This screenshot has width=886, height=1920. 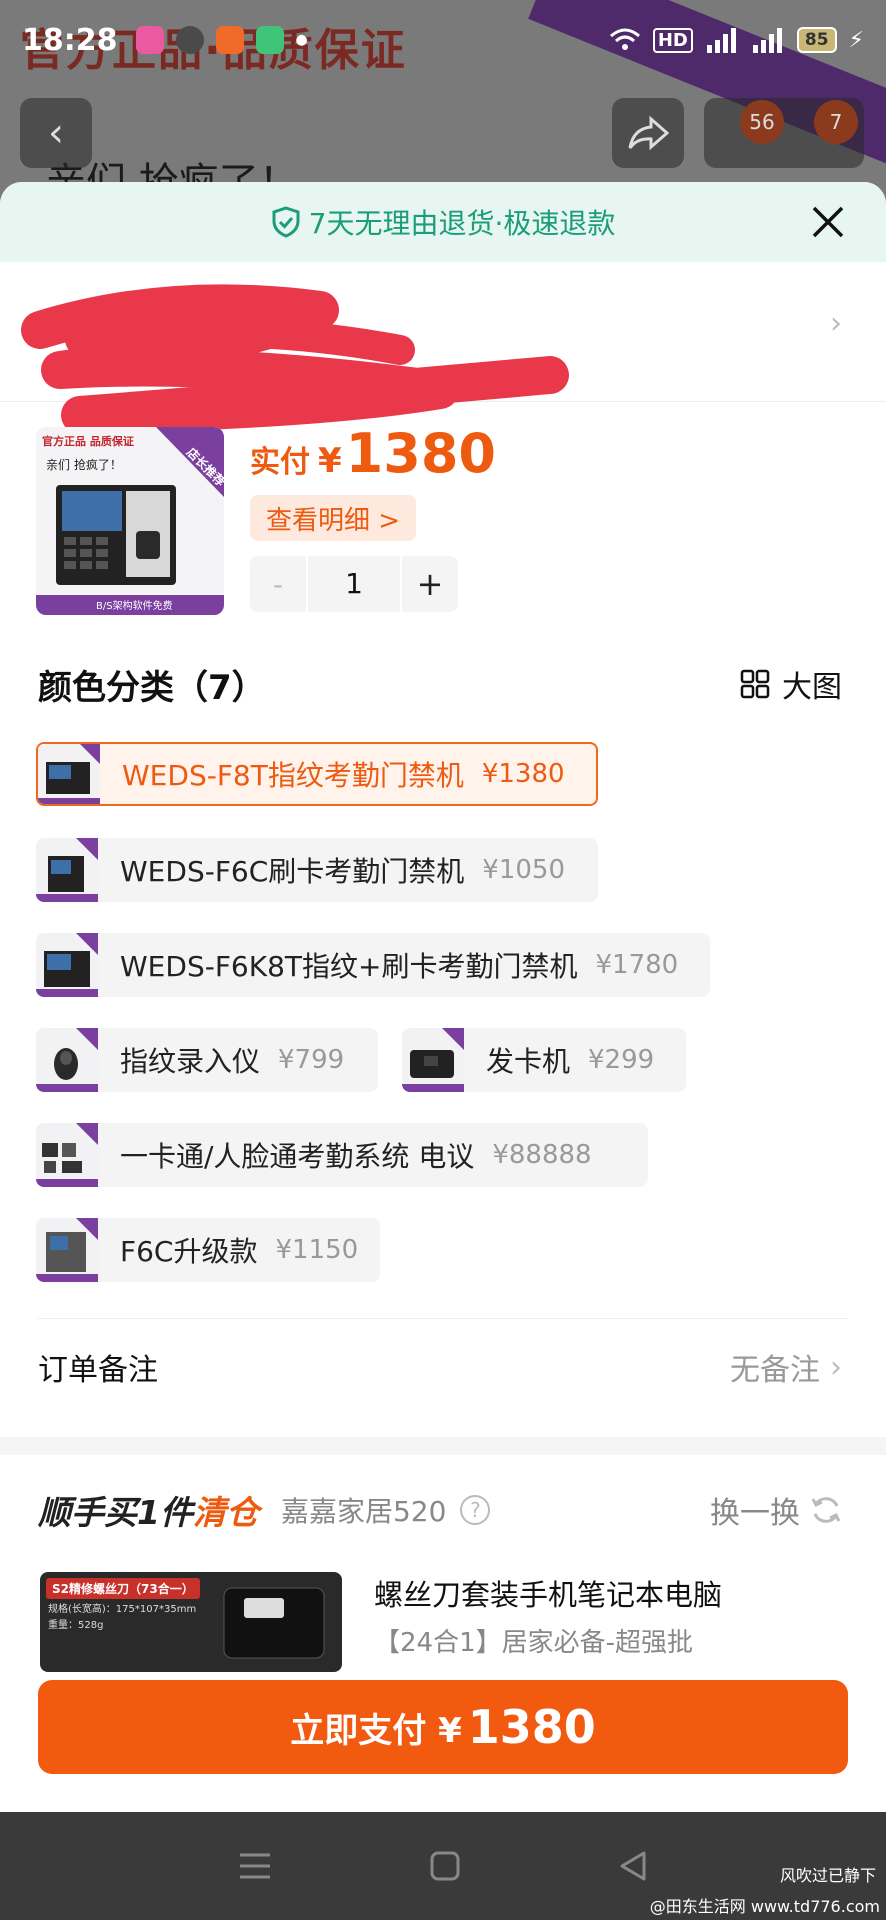 What do you see at coordinates (462, 223) in the screenshot?
I see `guarantee-text: 7天无理由退货·极速退款` at bounding box center [462, 223].